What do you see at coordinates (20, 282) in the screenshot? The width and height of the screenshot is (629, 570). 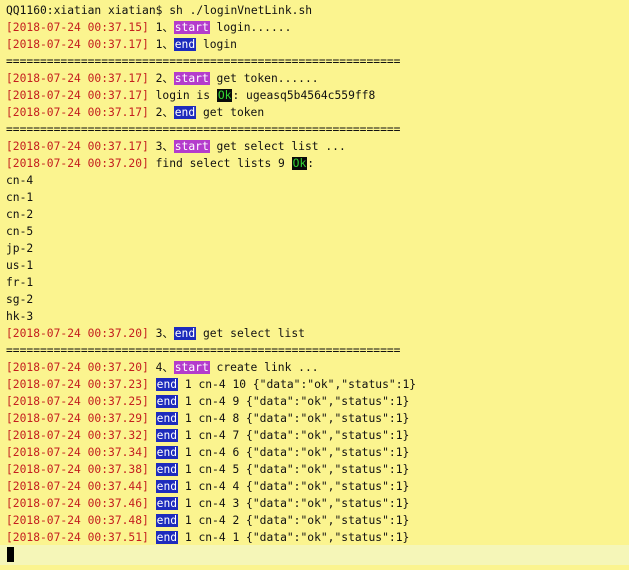 I see `region-code: fr-1` at bounding box center [20, 282].